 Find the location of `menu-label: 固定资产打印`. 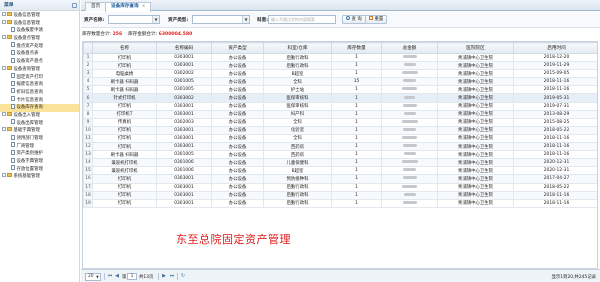

menu-label: 固定资产打印 is located at coordinates (29, 77).